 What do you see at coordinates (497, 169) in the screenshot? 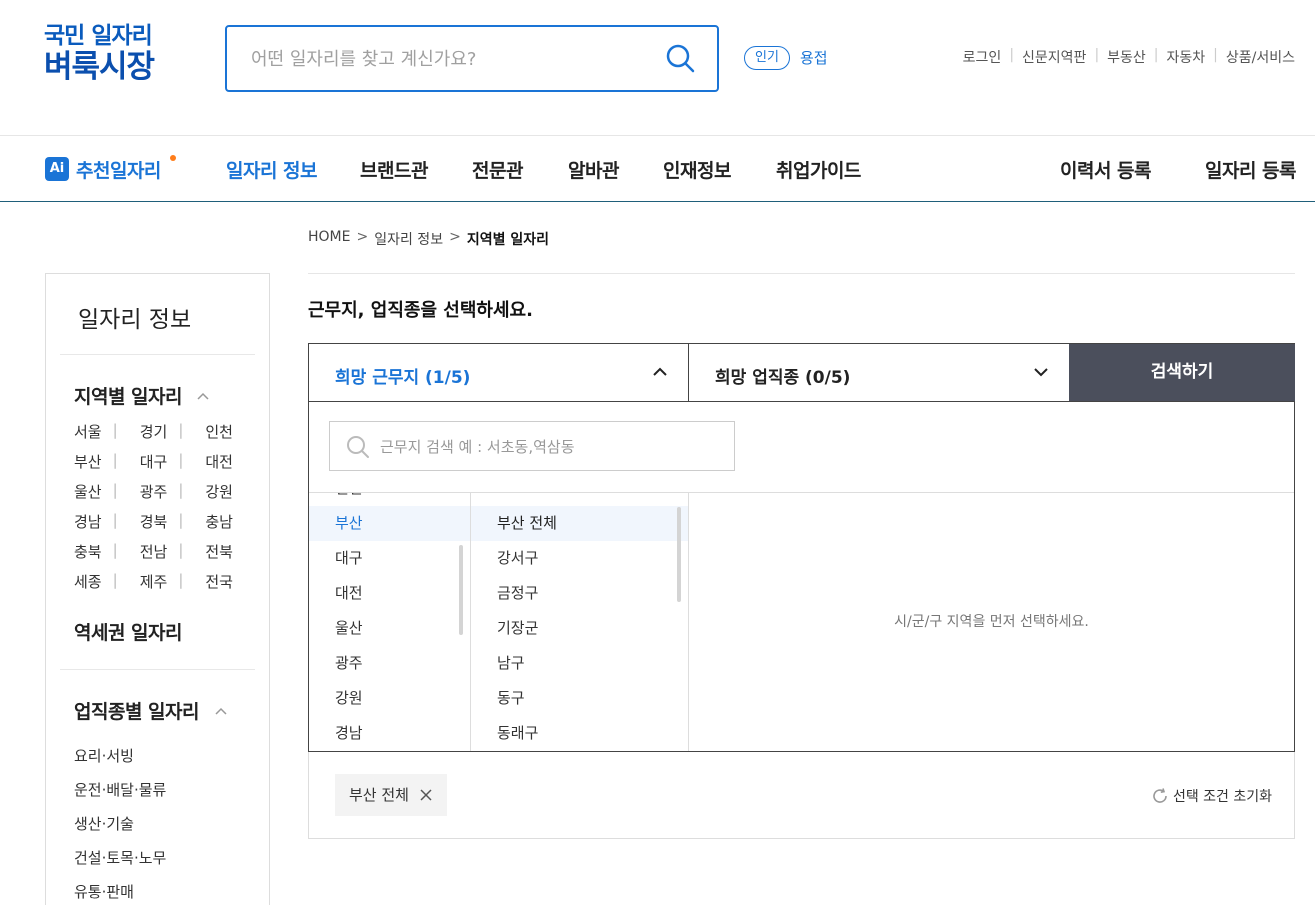
I see `nav-specialty: 전문관` at bounding box center [497, 169].